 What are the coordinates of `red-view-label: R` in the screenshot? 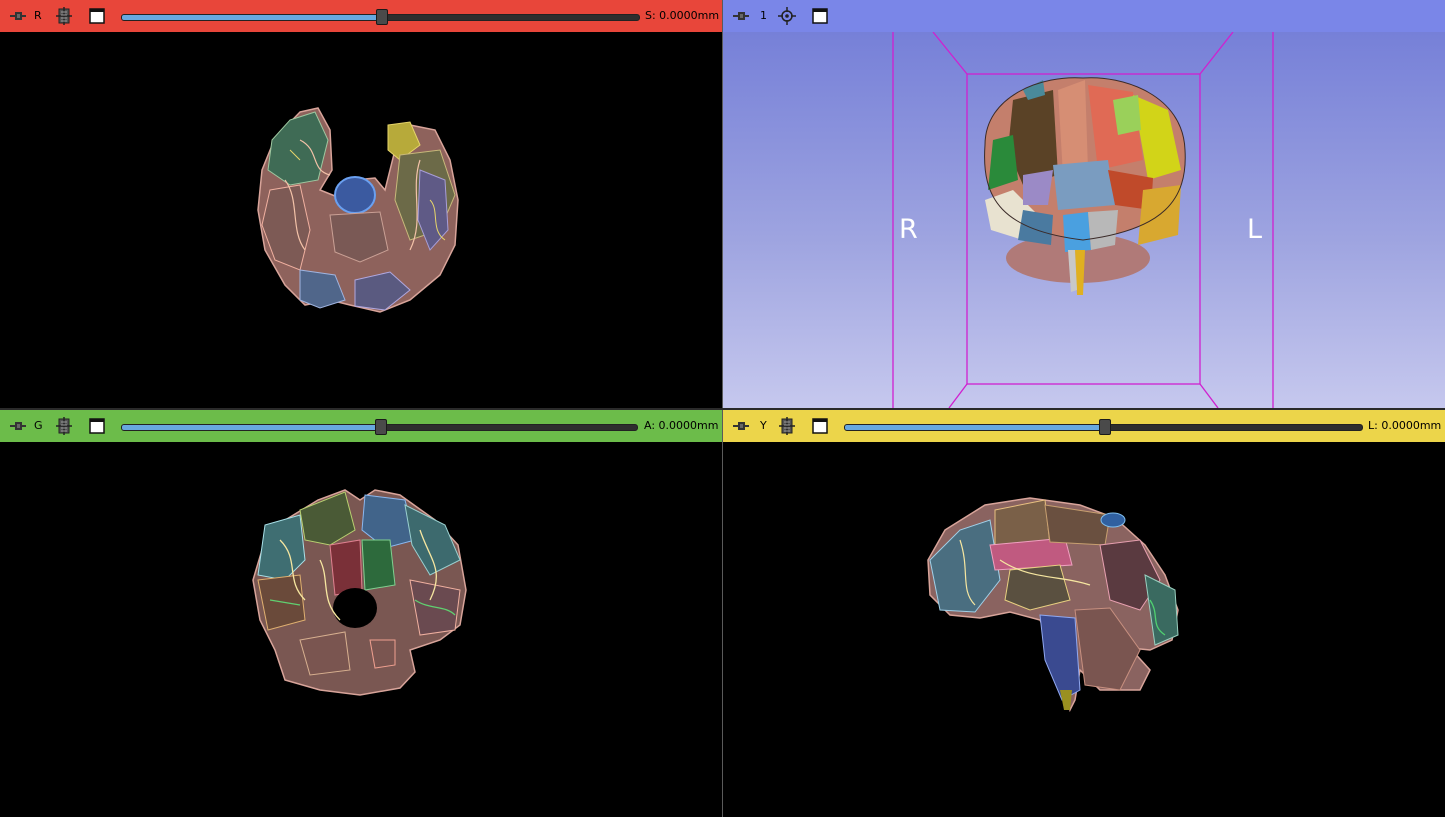 It's located at (38, 15).